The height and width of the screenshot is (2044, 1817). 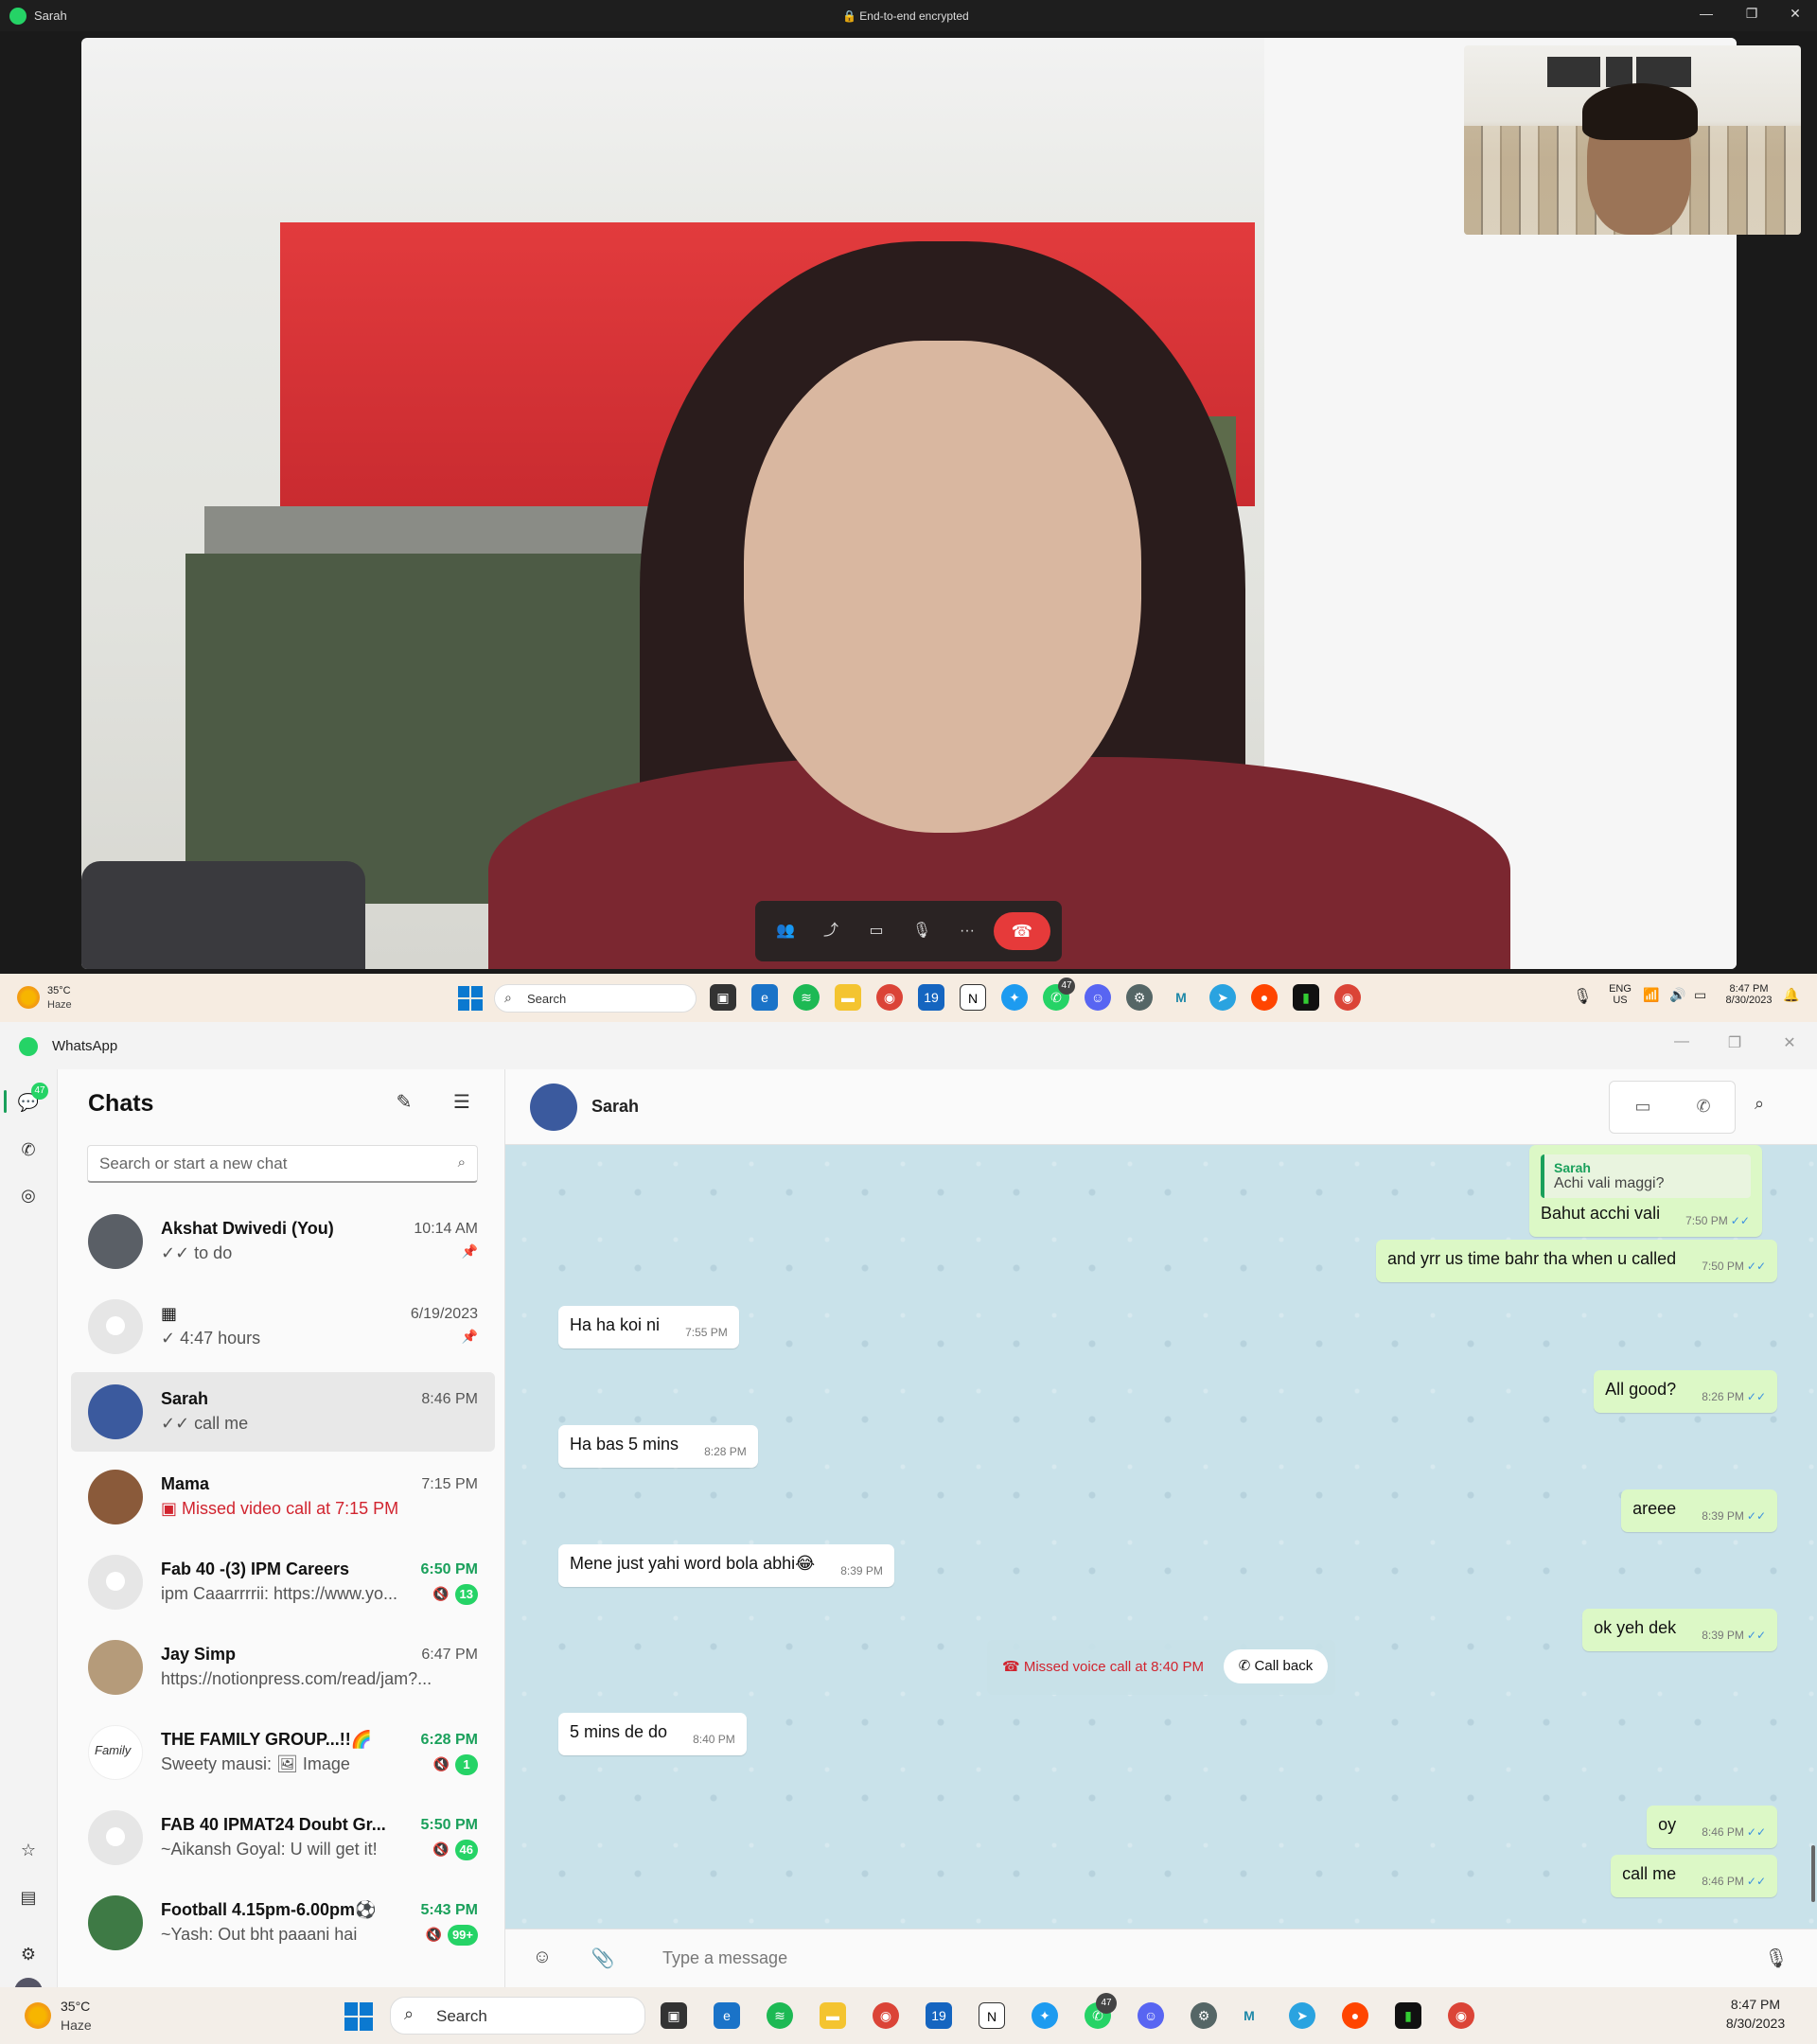 What do you see at coordinates (283, 1326) in the screenshot?
I see `chat-item-self-note: ▦ 6/19/2023 ✓ 4:47 hours 📌` at bounding box center [283, 1326].